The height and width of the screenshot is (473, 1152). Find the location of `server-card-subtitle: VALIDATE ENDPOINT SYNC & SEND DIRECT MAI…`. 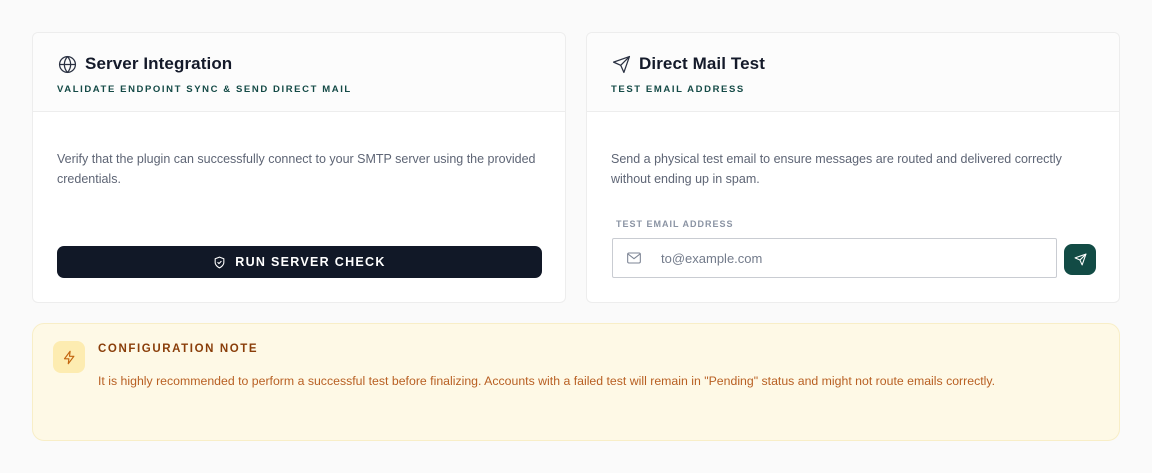

server-card-subtitle: VALIDATE ENDPOINT SYNC & SEND DIRECT MAI… is located at coordinates (204, 89).